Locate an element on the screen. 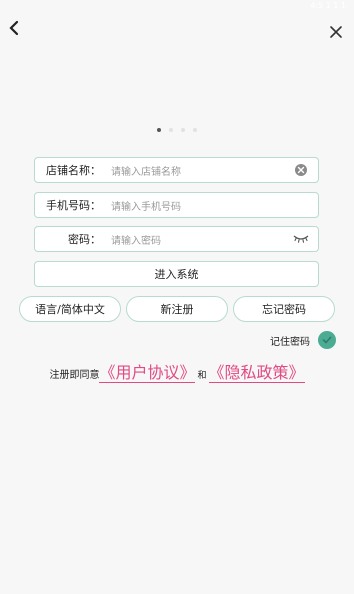 Image resolution: width=354 pixels, height=594 pixels. status-right: 4:5 1 1 1 is located at coordinates (328, 5).